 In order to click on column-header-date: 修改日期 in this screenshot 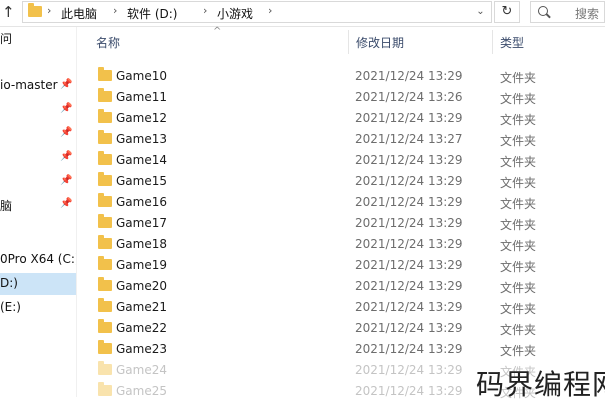, I will do `click(380, 45)`.